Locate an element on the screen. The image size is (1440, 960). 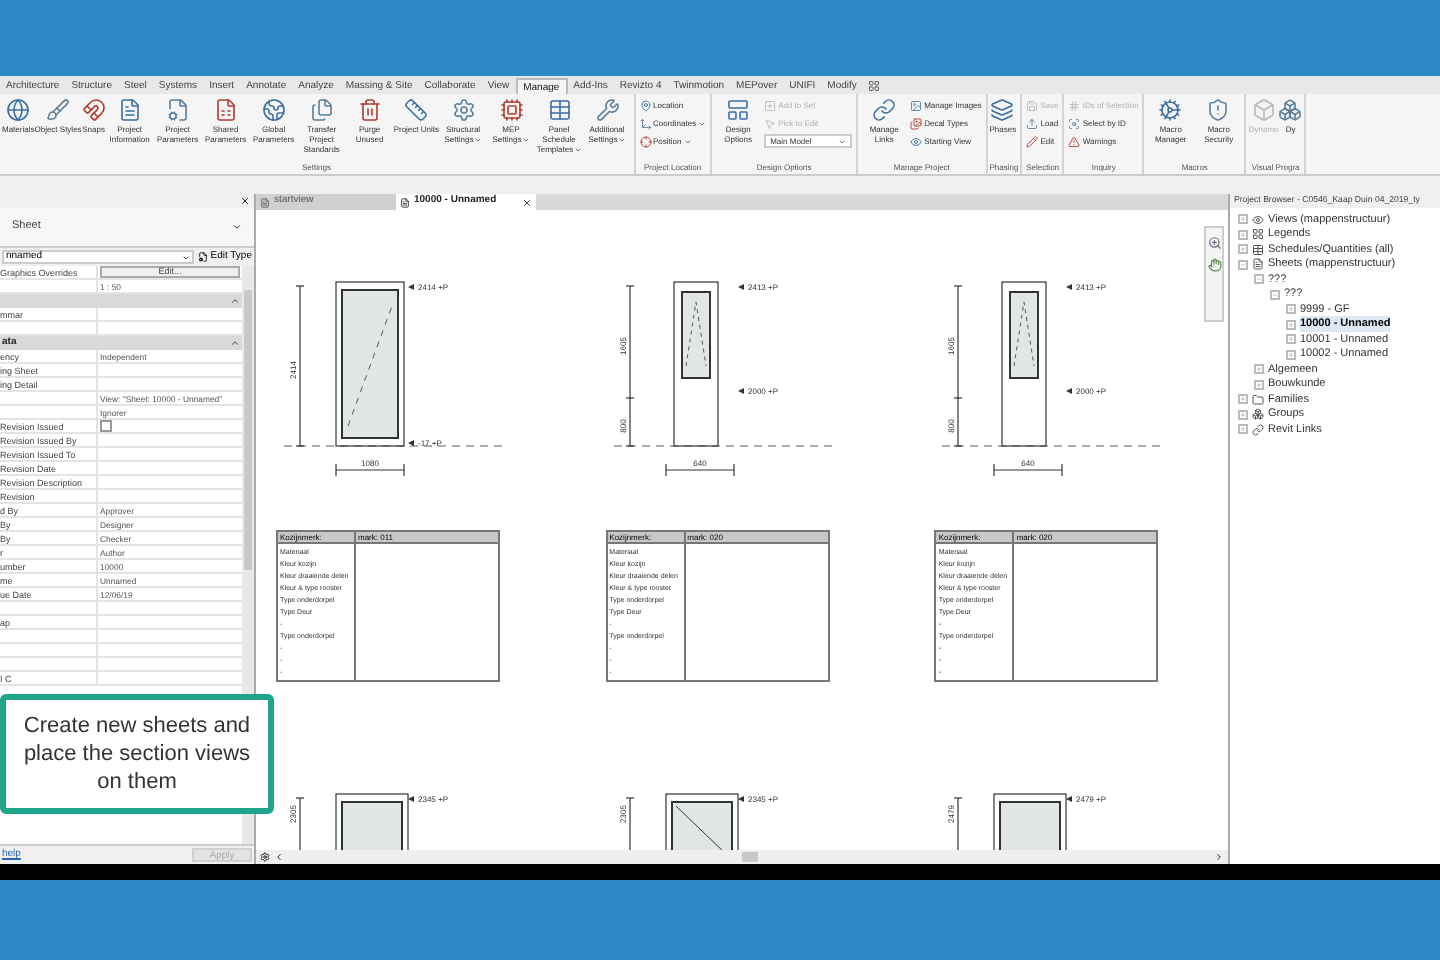
callout-text: Create new sheets and place the section views on them is located at coordinates (137, 754).